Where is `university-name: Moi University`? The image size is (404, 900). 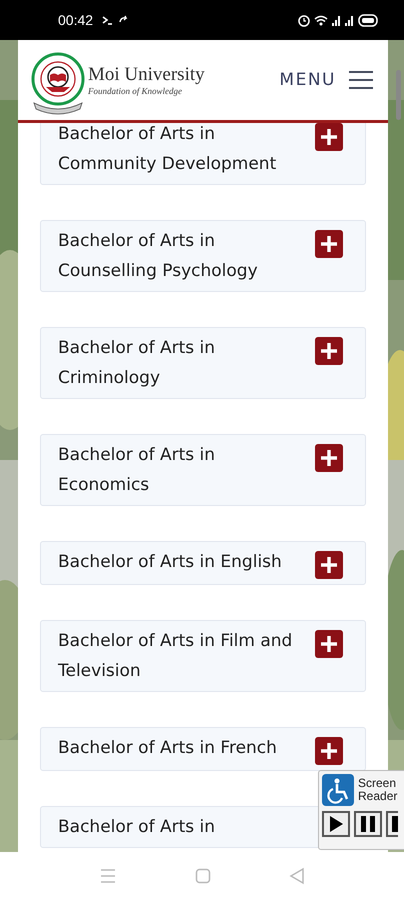
university-name: Moi University is located at coordinates (146, 75).